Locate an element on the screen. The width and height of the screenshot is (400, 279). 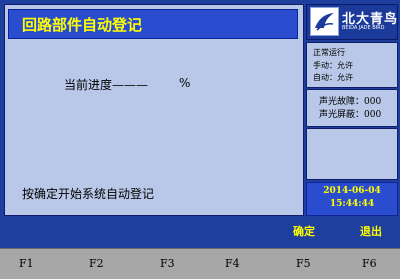
clock-time: 15:44:44 is located at coordinates (352, 204).